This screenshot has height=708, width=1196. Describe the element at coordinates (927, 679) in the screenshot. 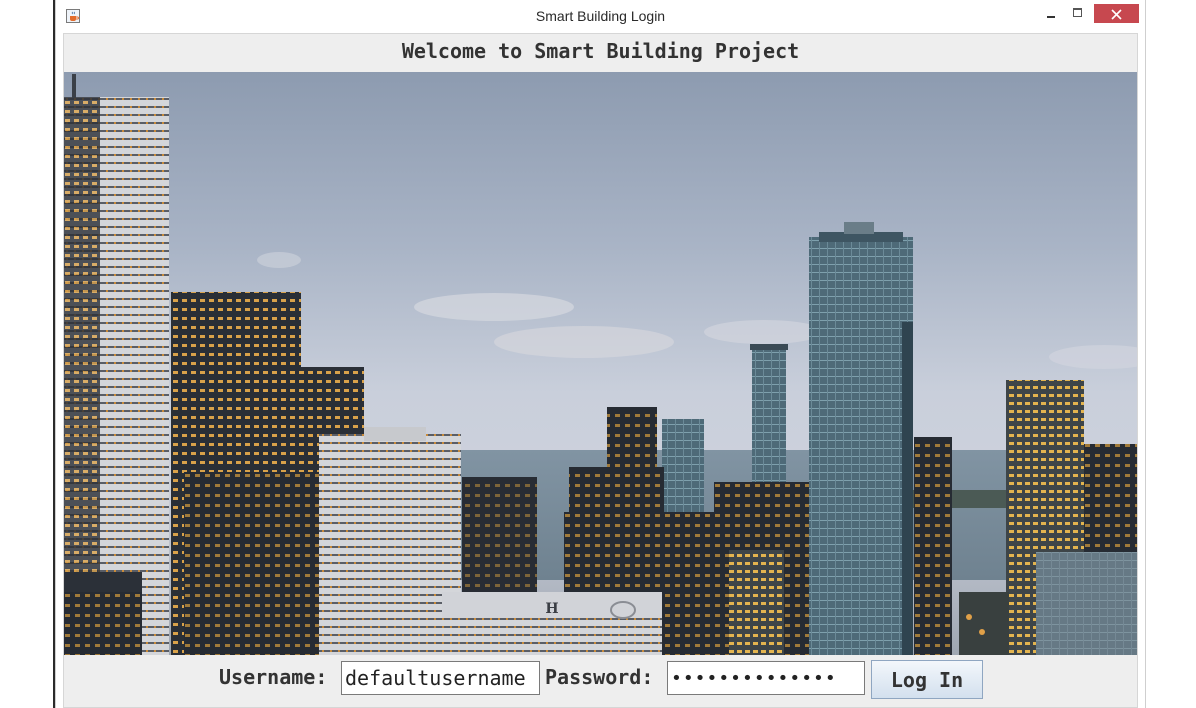

I see `login-button: Log In` at that location.